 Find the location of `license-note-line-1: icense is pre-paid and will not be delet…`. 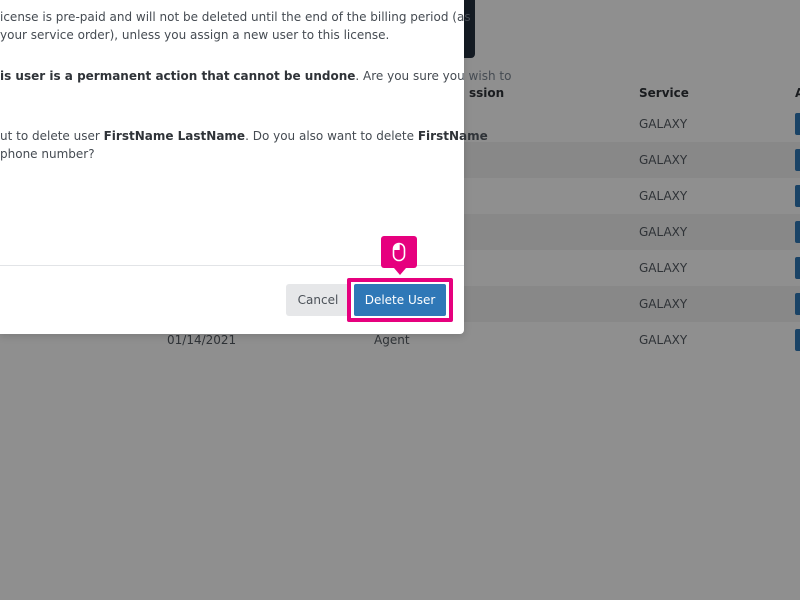

license-note-line-1: icense is pre-paid and will not be delet… is located at coordinates (235, 17).